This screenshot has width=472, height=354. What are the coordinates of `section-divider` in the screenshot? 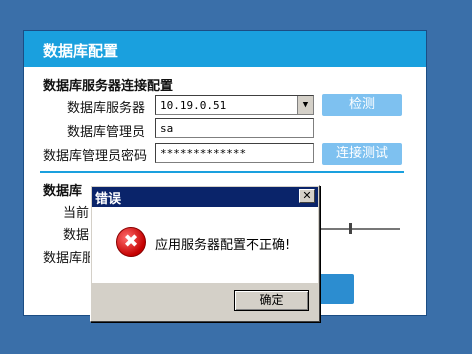 It's located at (222, 172).